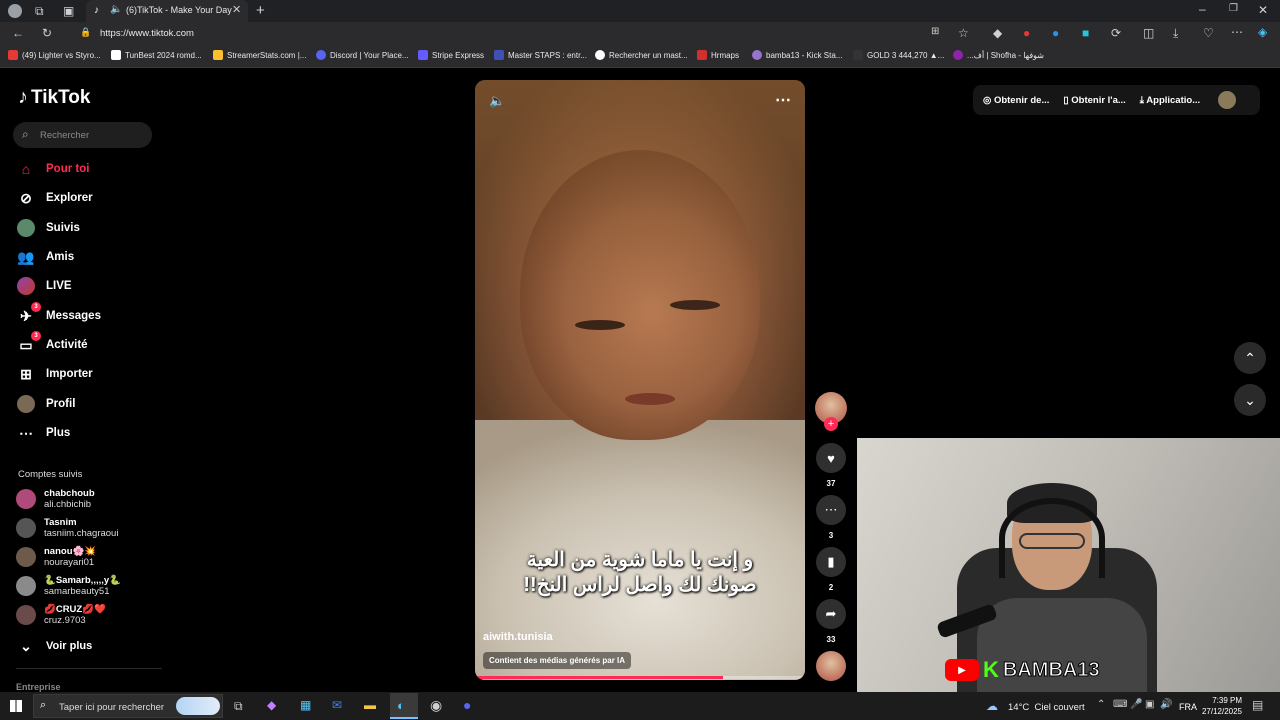 The width and height of the screenshot is (1280, 720). What do you see at coordinates (61, 615) in the screenshot?
I see `followed-account: 💋CRUZ💋❤️ cruz.9703` at bounding box center [61, 615].